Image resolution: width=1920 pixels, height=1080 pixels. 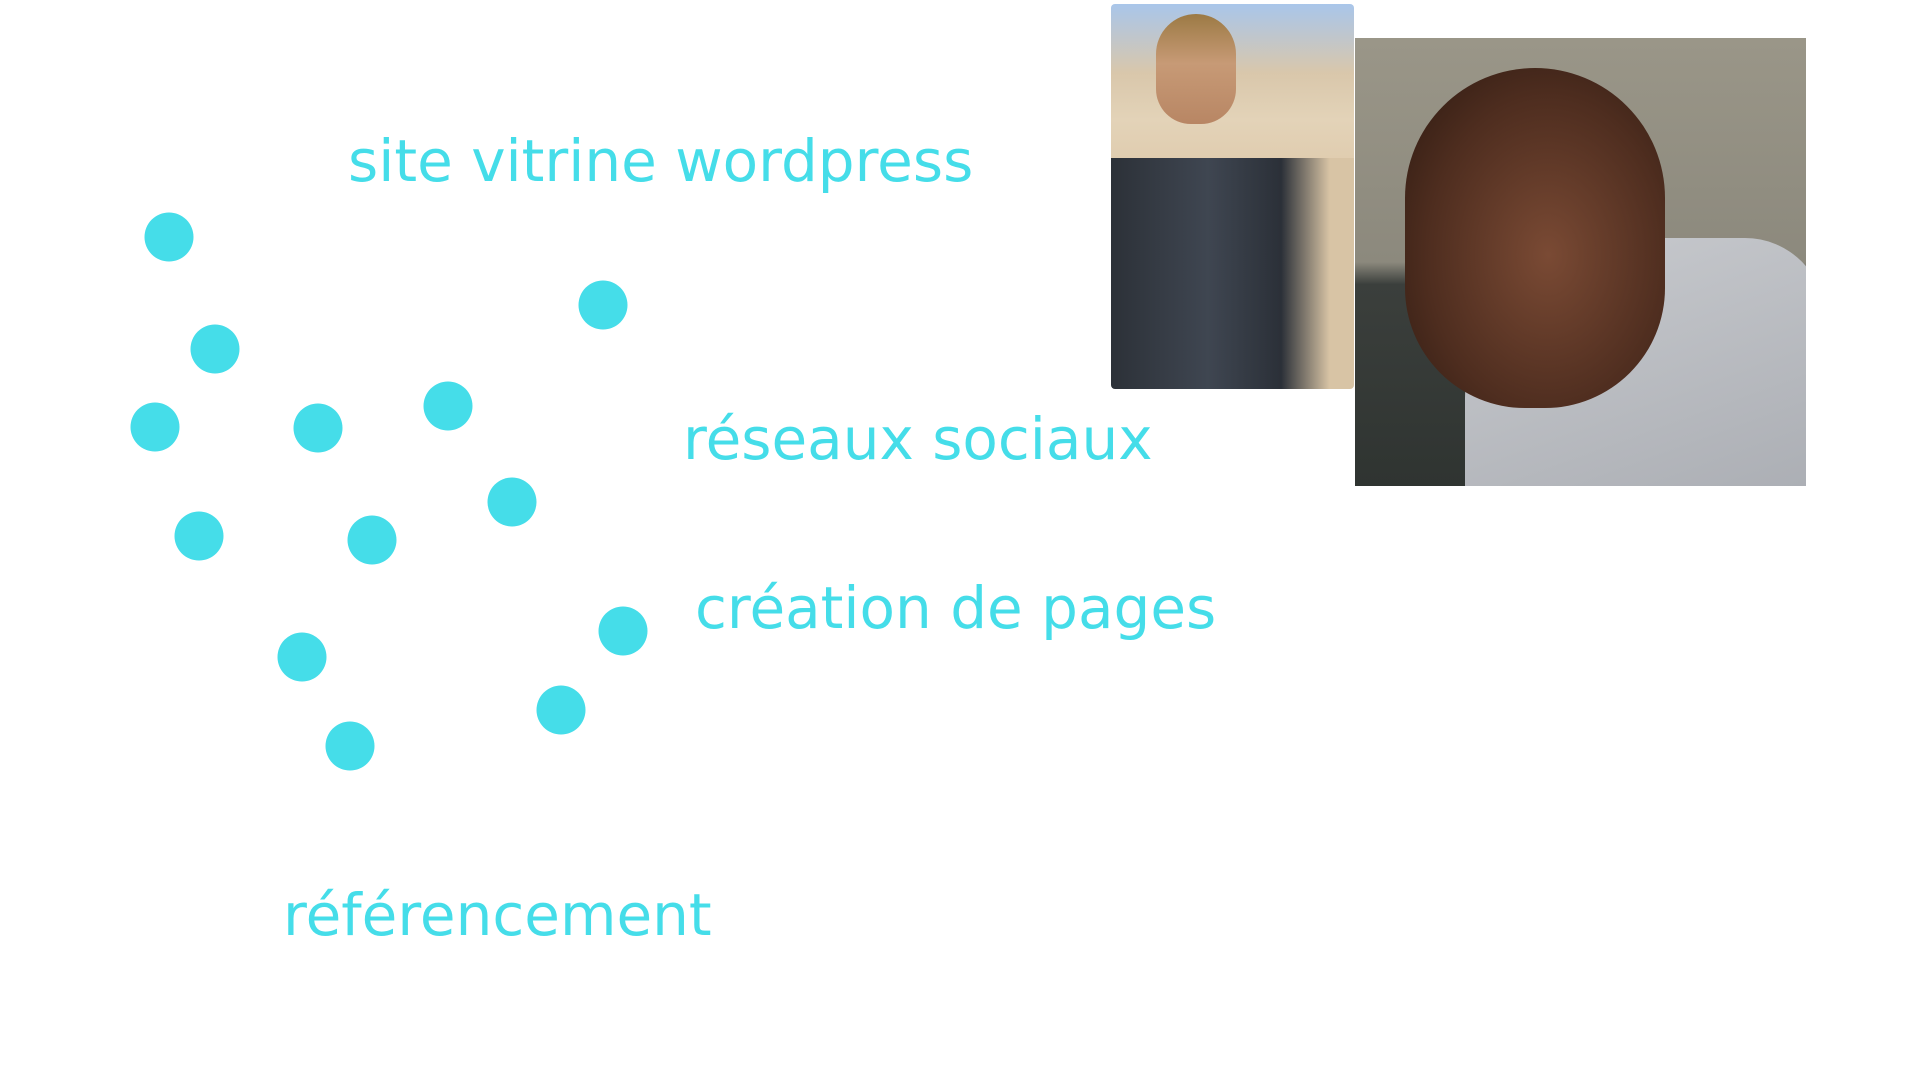 What do you see at coordinates (1580, 262) in the screenshot?
I see `photo-young-man` at bounding box center [1580, 262].